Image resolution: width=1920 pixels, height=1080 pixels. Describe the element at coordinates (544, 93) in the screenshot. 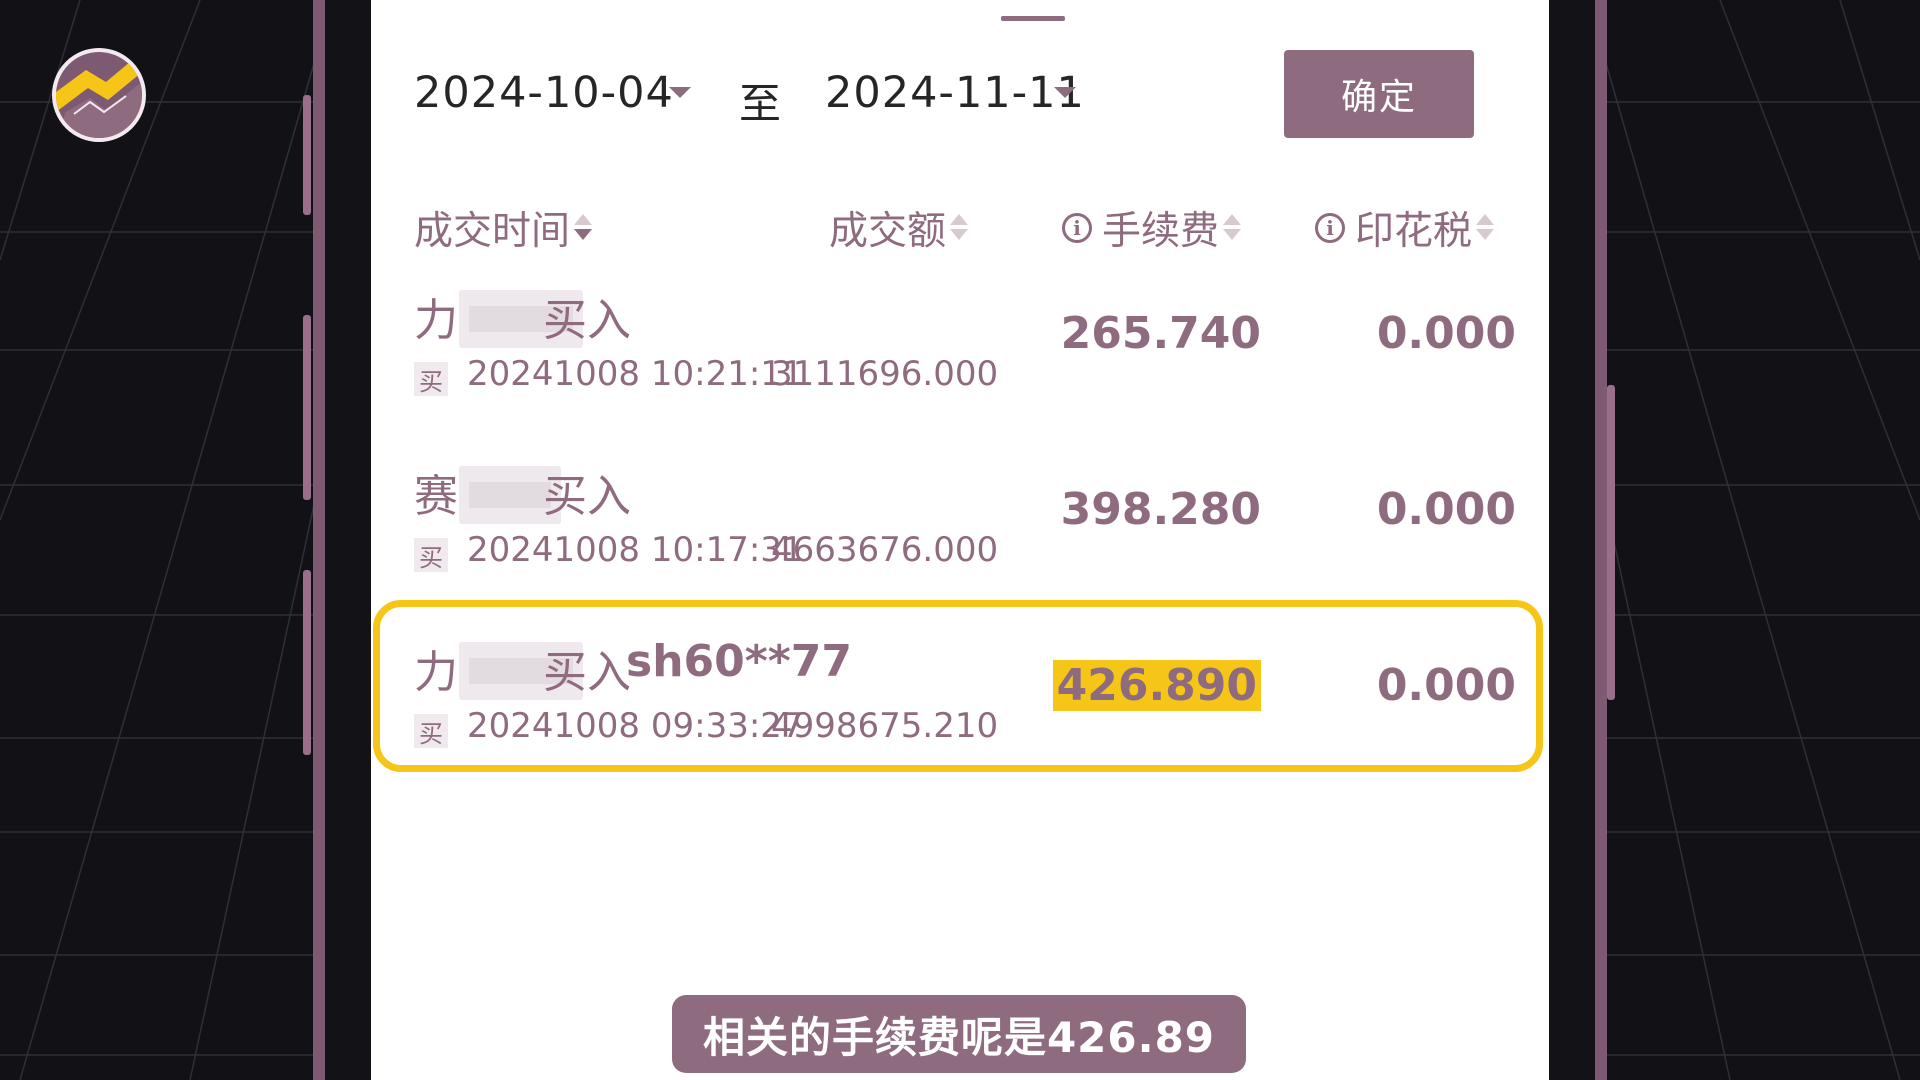

I see `start-date-picker: 2024-10-04` at that location.